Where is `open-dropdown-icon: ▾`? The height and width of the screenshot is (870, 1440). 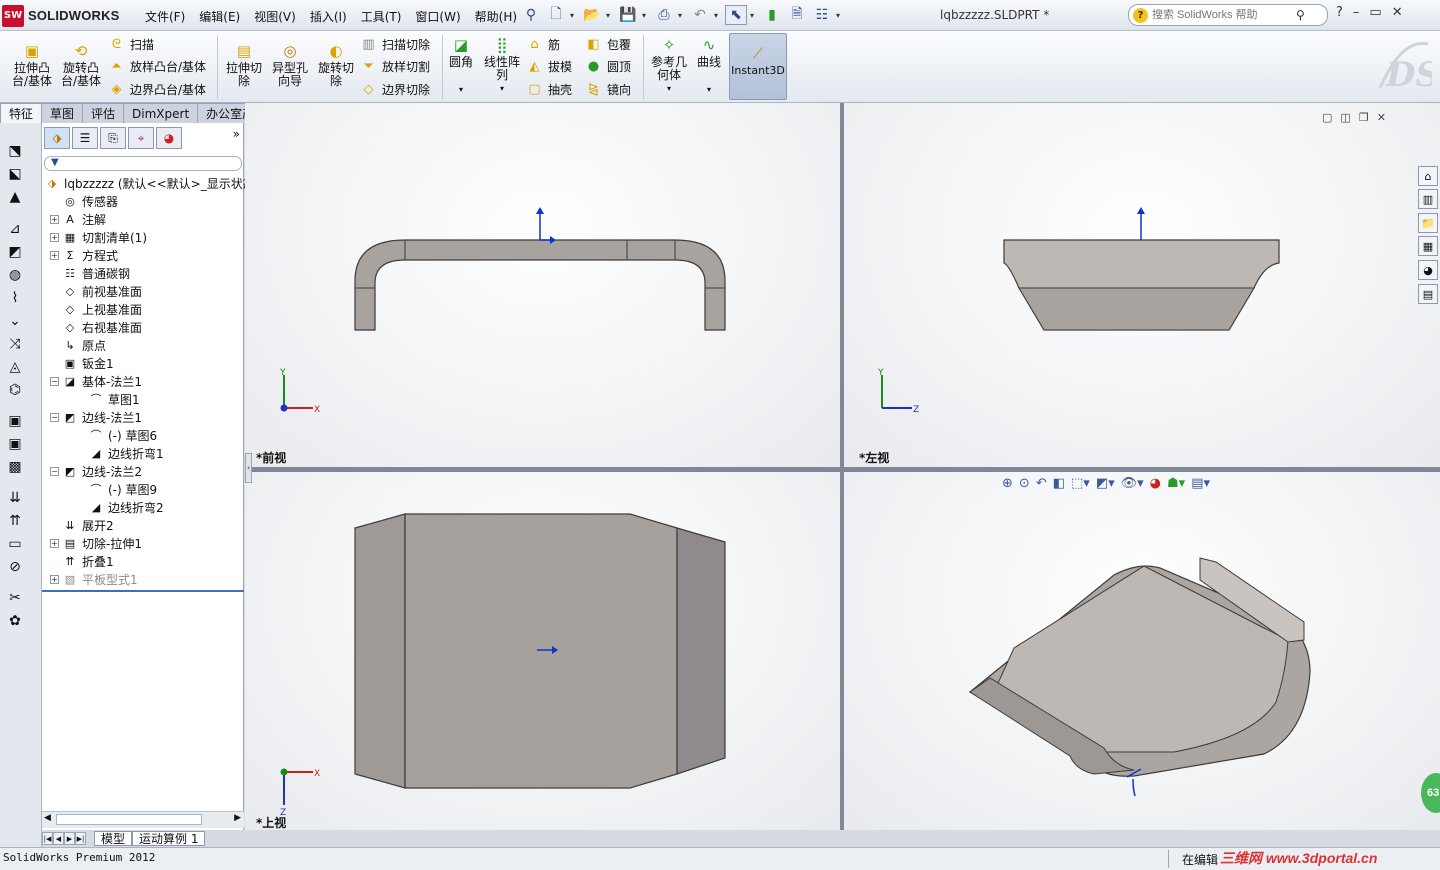 open-dropdown-icon: ▾ is located at coordinates (610, 15).